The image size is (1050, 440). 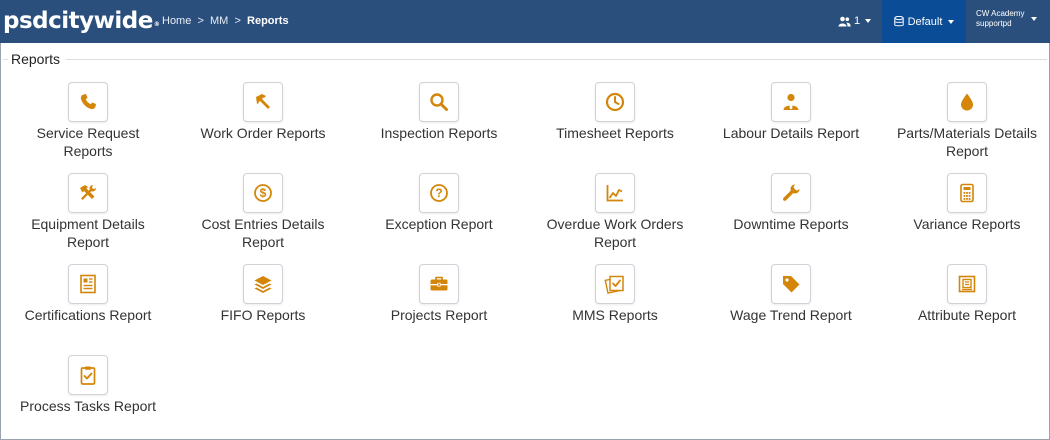 I want to click on certificate-icon, so click(x=88, y=284).